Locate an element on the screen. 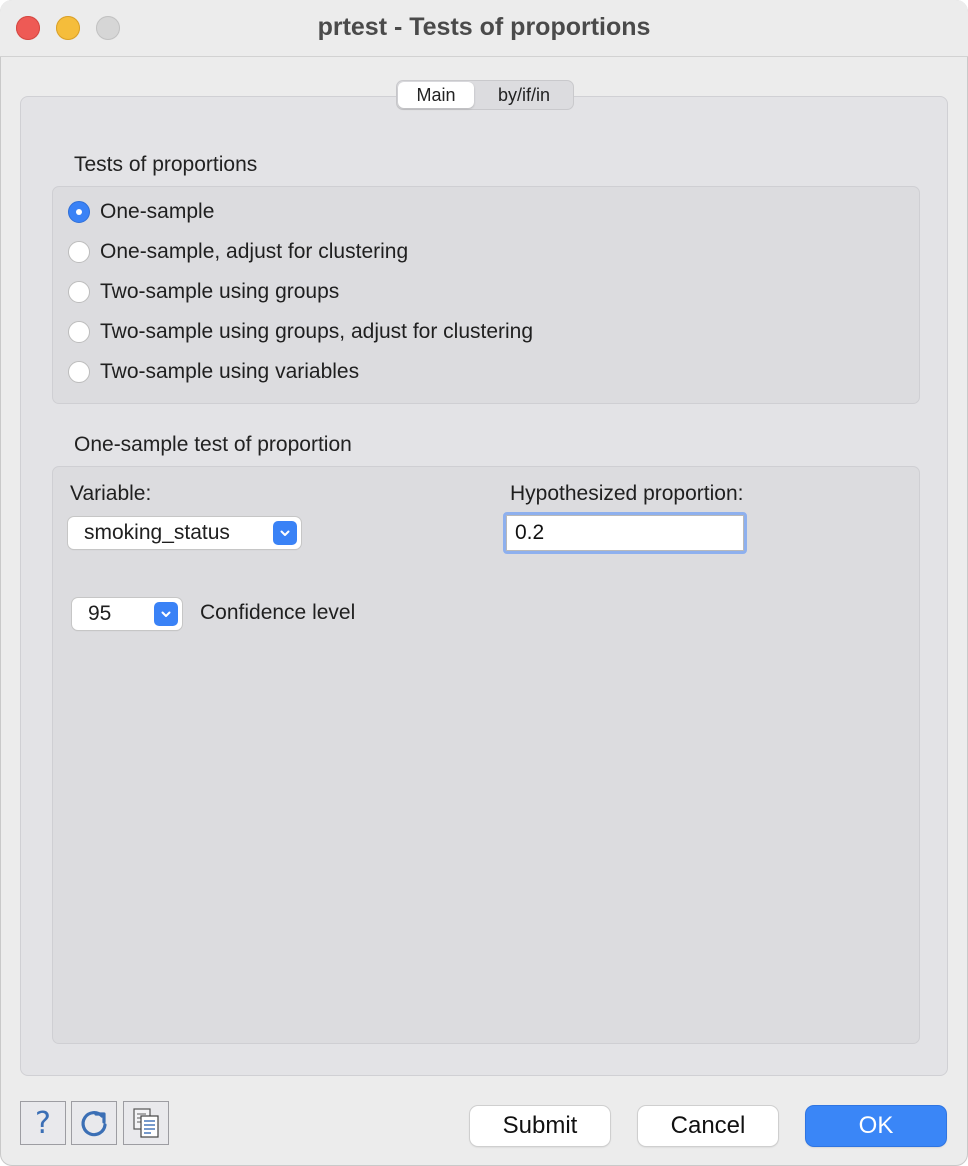  one-sample-group-label: One-sample test of proportion is located at coordinates (213, 444).